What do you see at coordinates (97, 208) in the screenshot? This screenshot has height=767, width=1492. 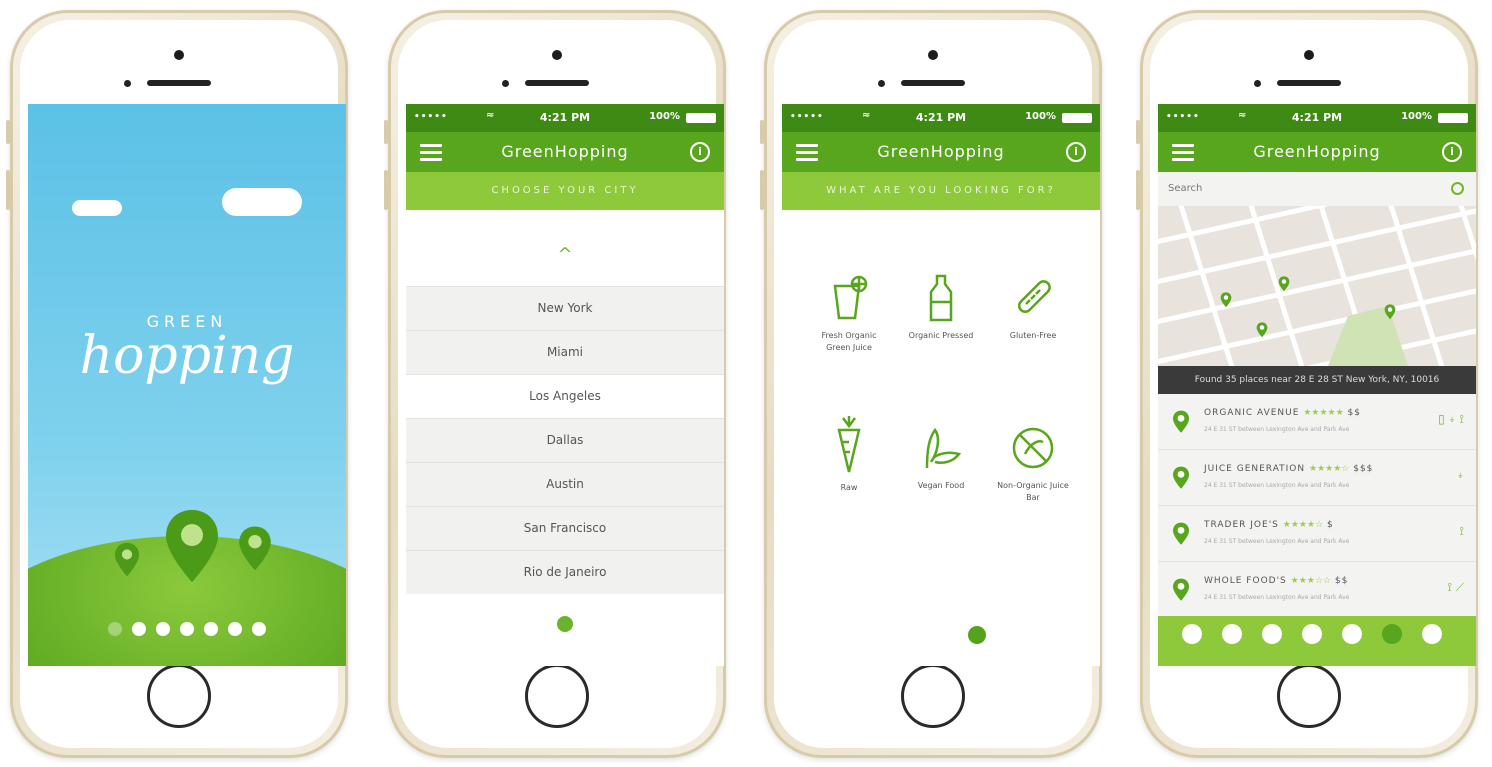 I see `cloud-icon` at bounding box center [97, 208].